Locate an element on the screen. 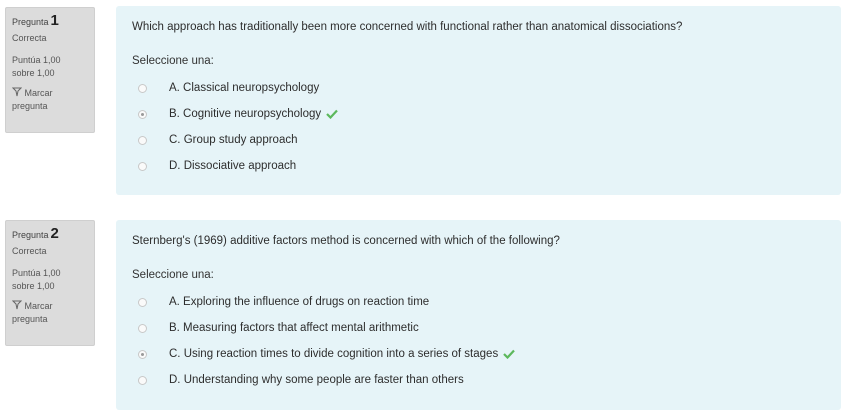 The width and height of the screenshot is (848, 416). answer-option: A. Classical neuropsychology is located at coordinates (479, 88).